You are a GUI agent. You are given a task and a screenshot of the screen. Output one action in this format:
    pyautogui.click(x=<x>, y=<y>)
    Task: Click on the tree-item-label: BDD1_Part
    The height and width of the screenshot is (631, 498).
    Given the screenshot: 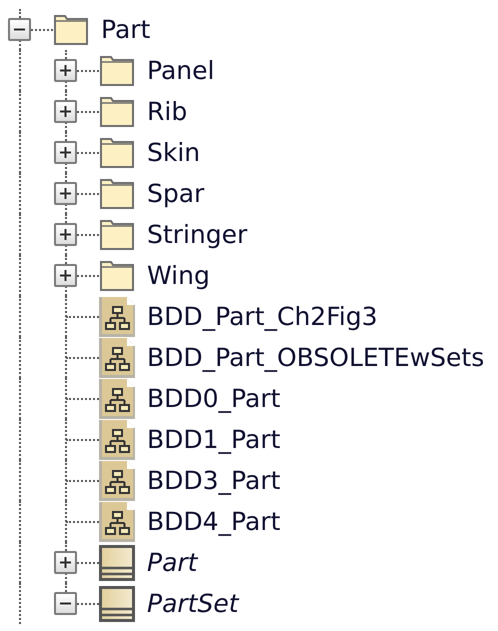 What is the action you would take?
    pyautogui.click(x=213, y=439)
    